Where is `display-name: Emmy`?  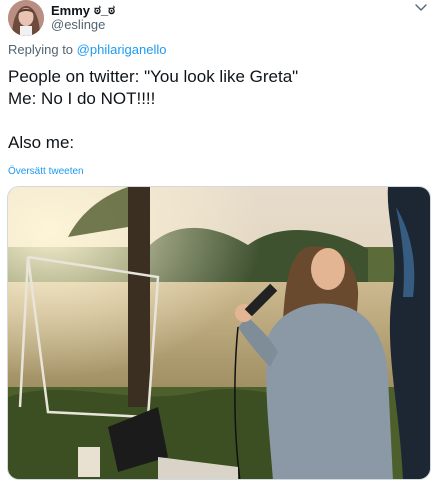
display-name: Emmy is located at coordinates (70, 10).